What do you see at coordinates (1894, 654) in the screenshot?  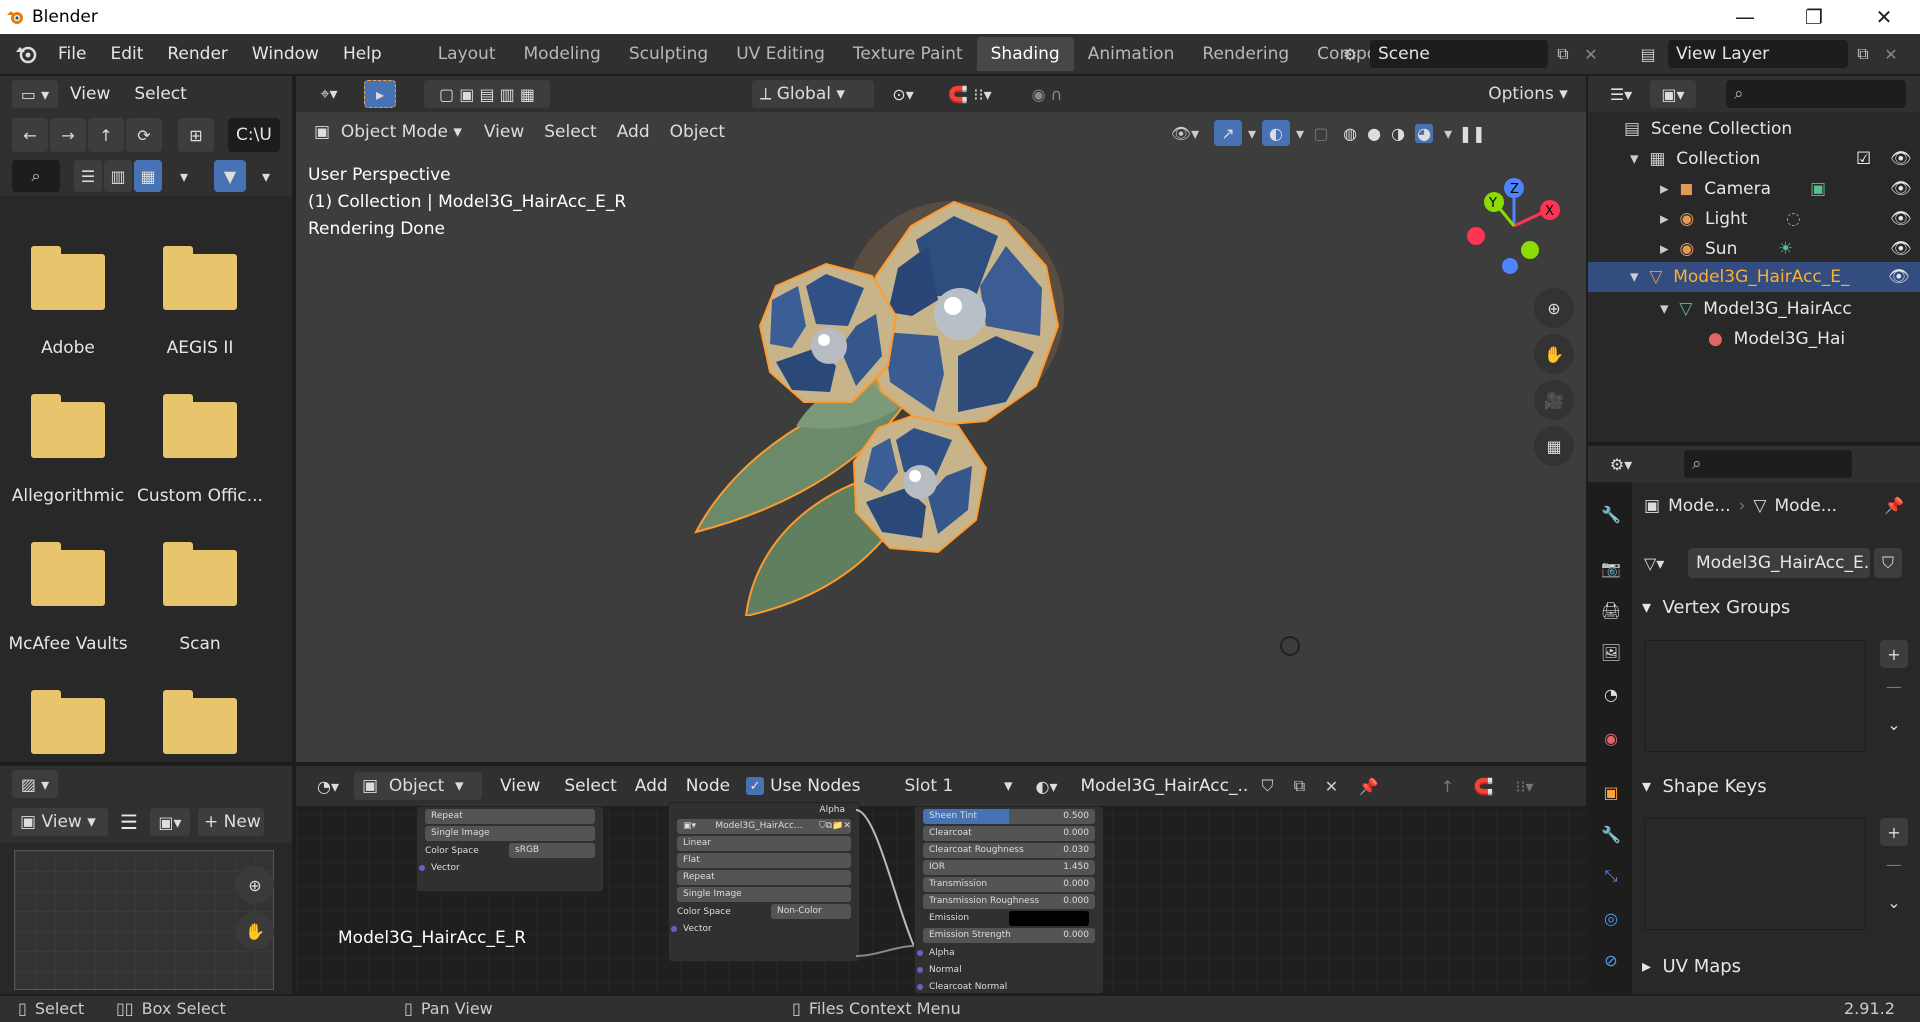 I see `add-vertex-group-button: +` at bounding box center [1894, 654].